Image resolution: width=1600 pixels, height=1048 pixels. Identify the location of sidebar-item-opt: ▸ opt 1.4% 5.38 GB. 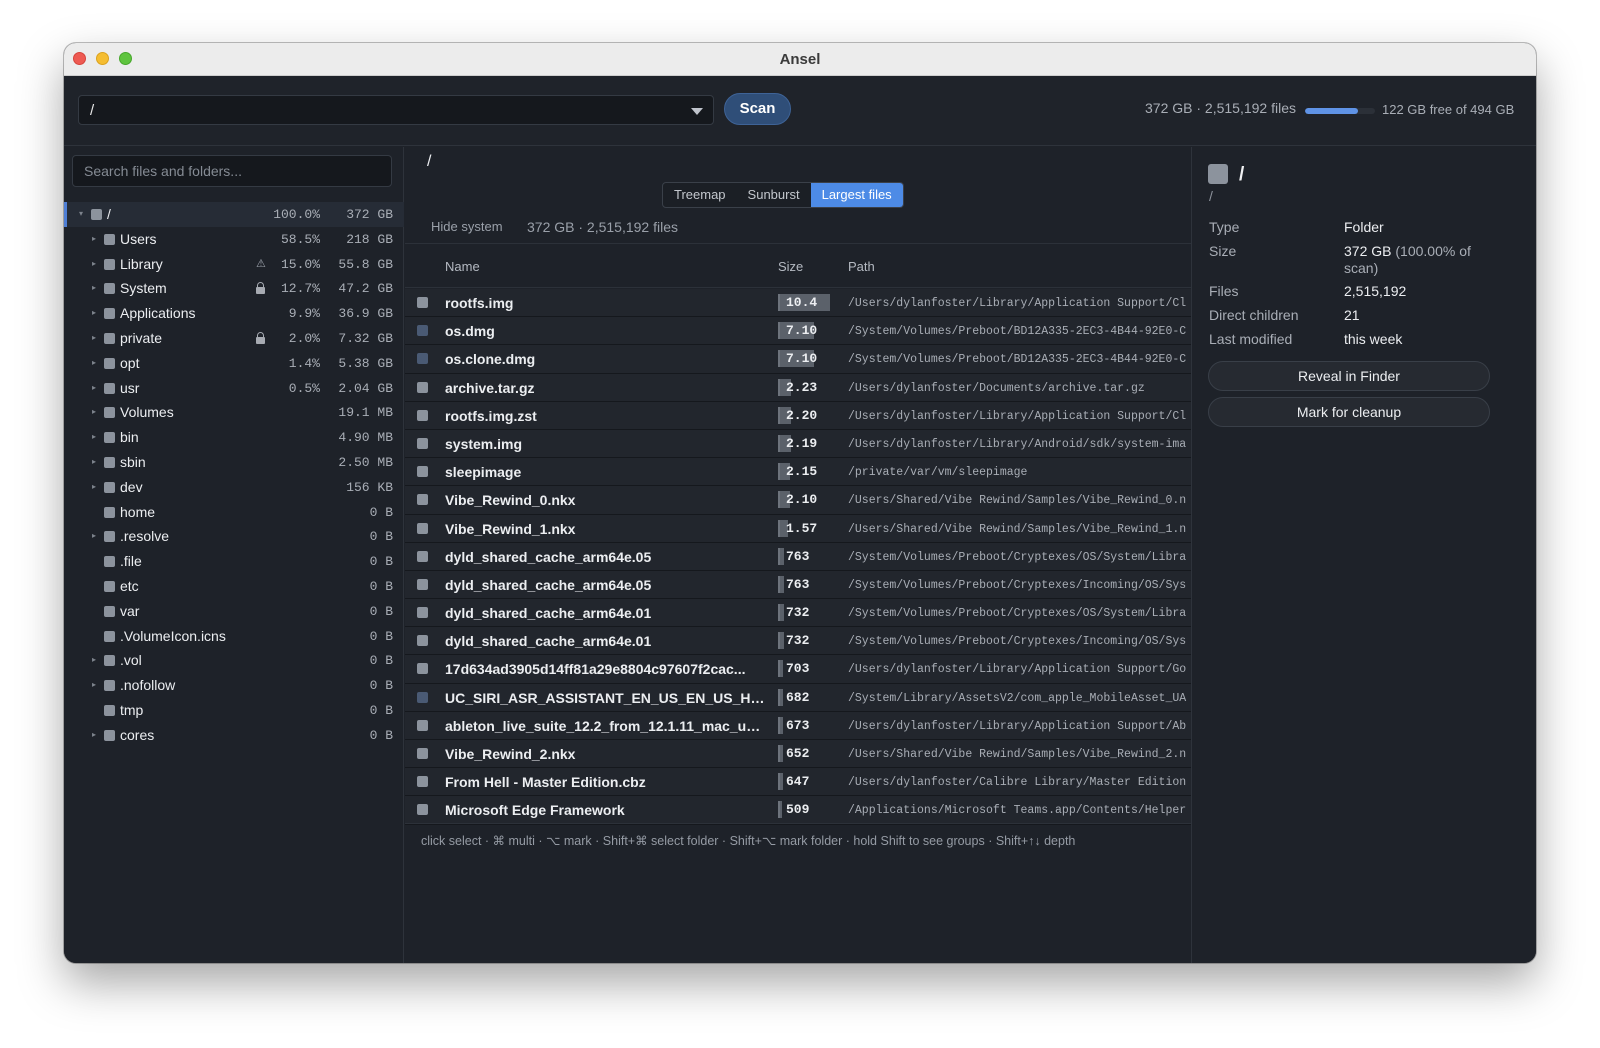
(234, 363).